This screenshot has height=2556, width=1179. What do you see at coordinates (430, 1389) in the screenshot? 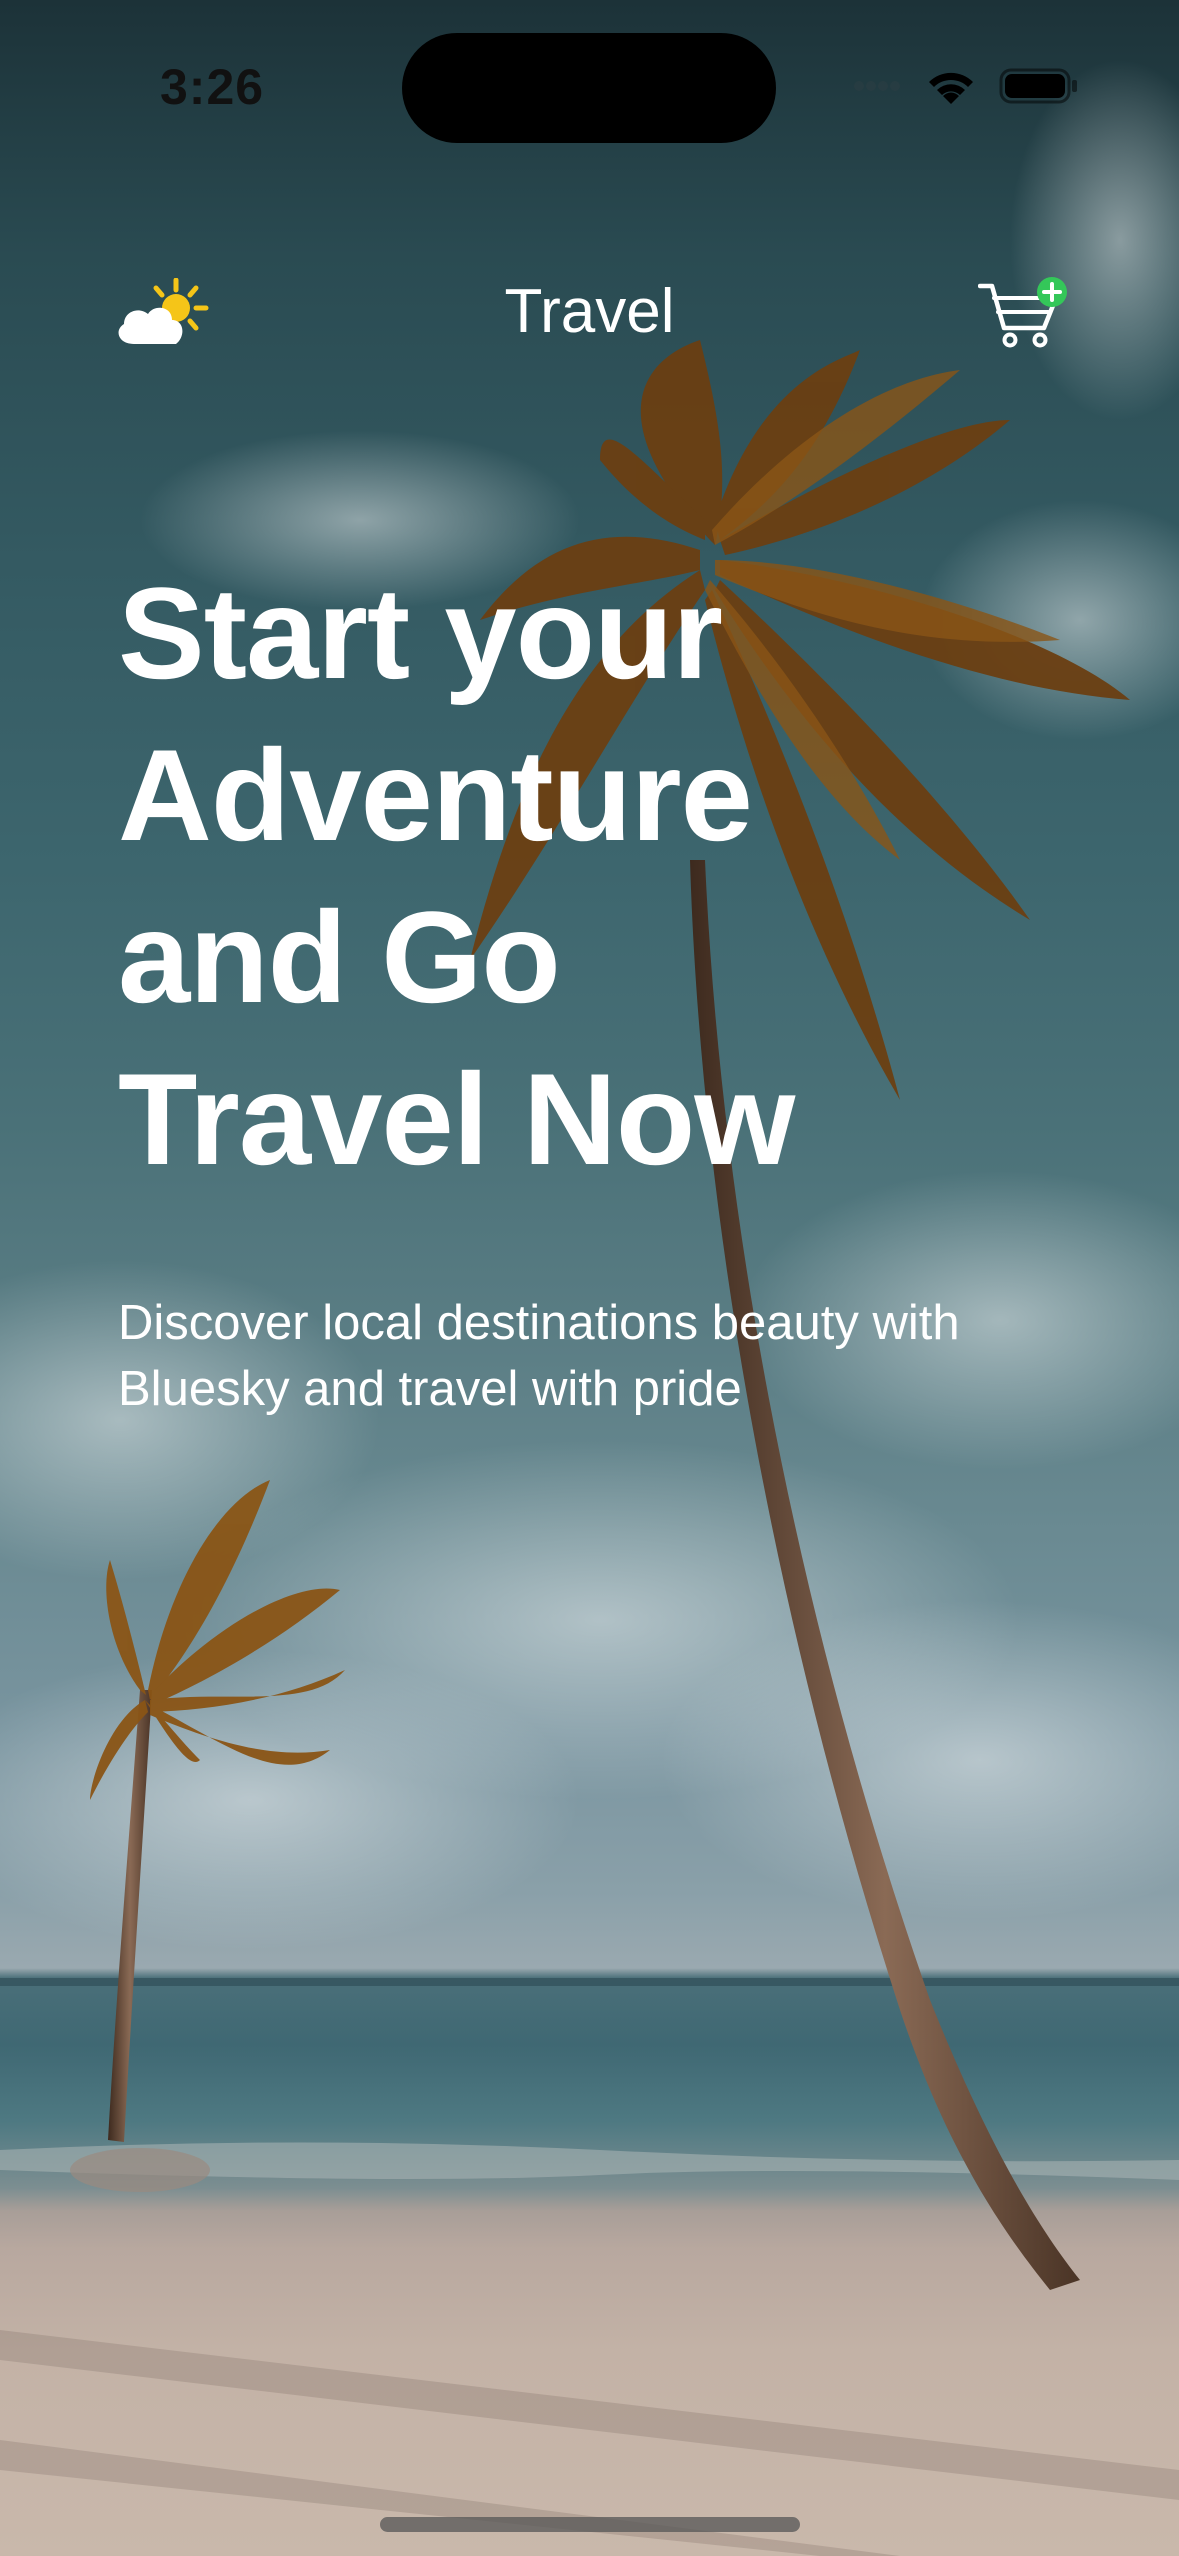
I see `subtitle-line: Bluesky and travel with pride` at bounding box center [430, 1389].